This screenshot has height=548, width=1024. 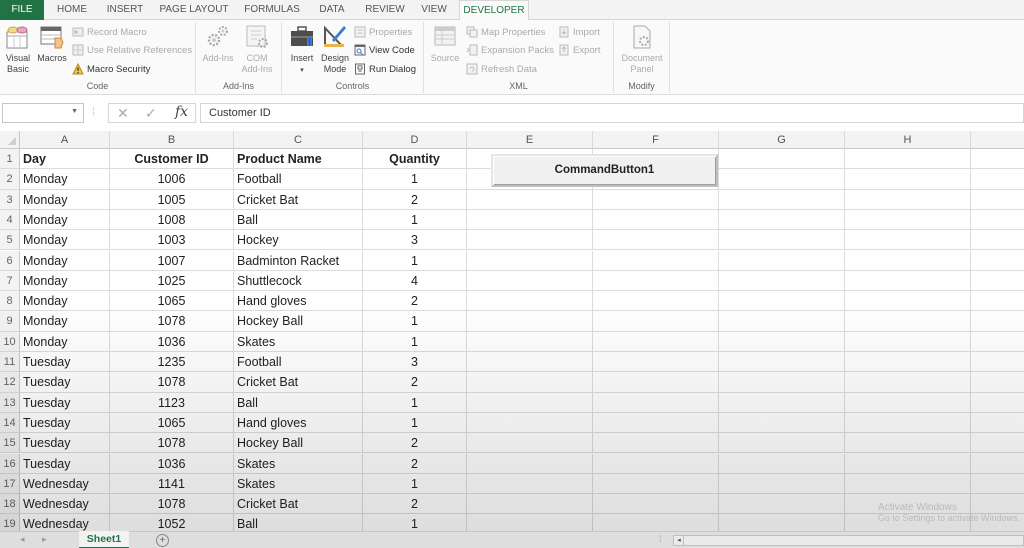 I want to click on view-code-button: View Code, so click(x=384, y=51).